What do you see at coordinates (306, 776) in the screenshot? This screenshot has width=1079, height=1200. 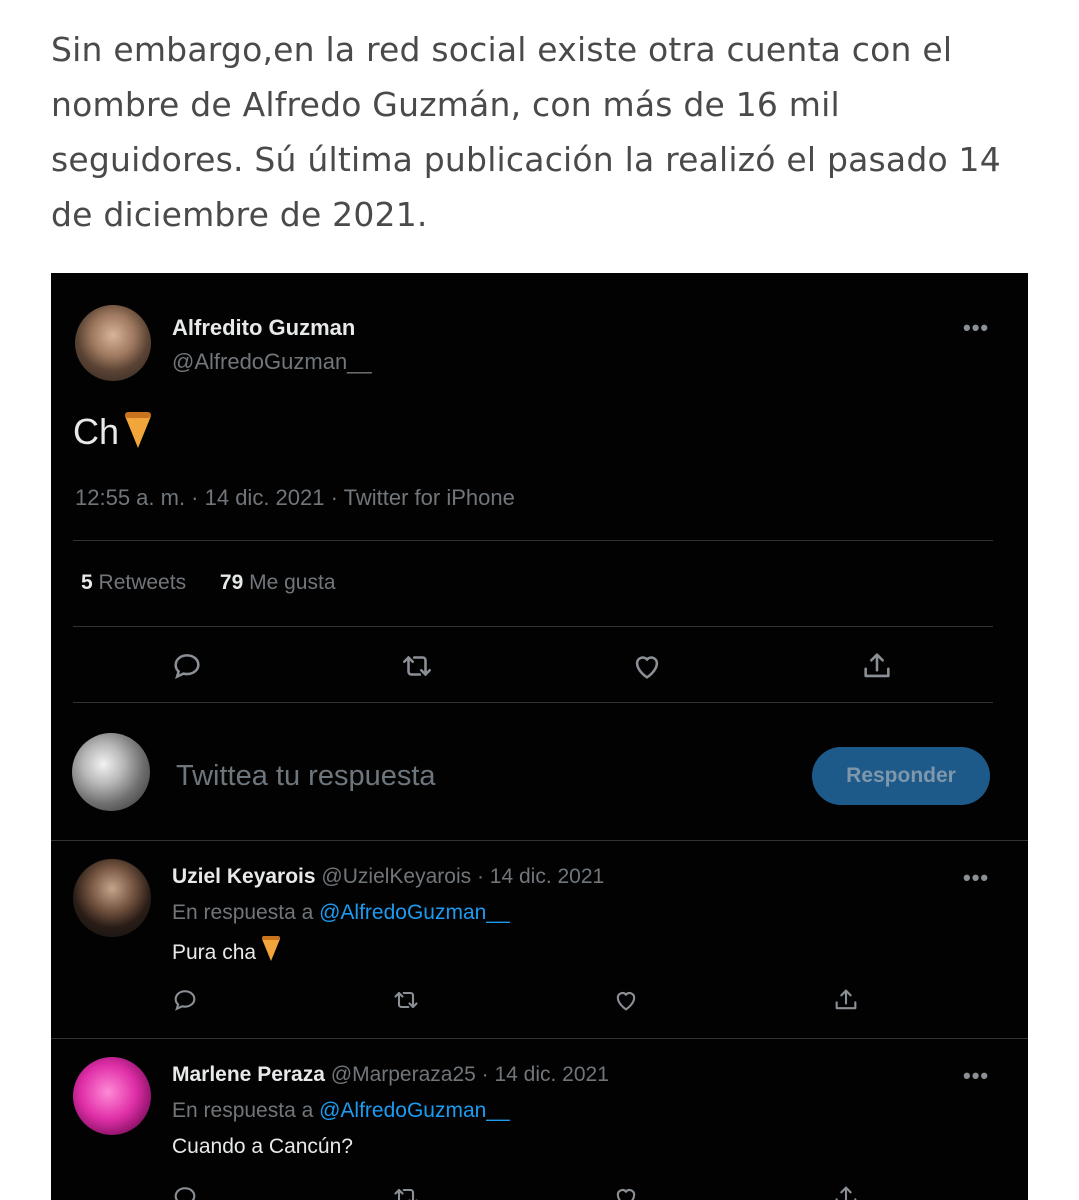 I see `reply-input: Twittea tu respuesta` at bounding box center [306, 776].